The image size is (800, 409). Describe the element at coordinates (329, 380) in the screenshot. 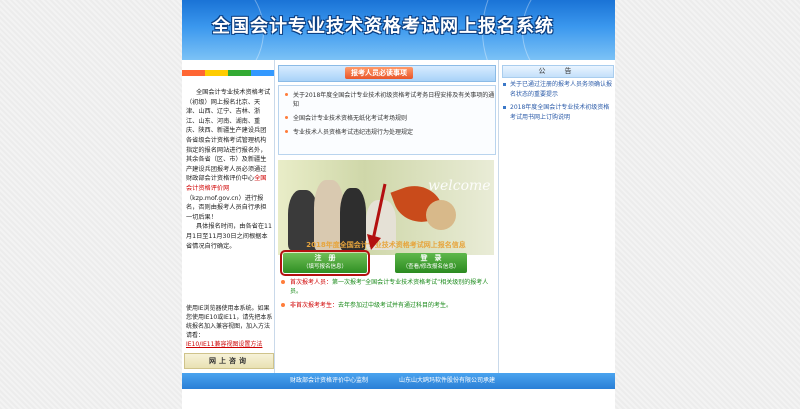

I see `footer-sponsor: 财政部会计资格评价中心监制` at that location.